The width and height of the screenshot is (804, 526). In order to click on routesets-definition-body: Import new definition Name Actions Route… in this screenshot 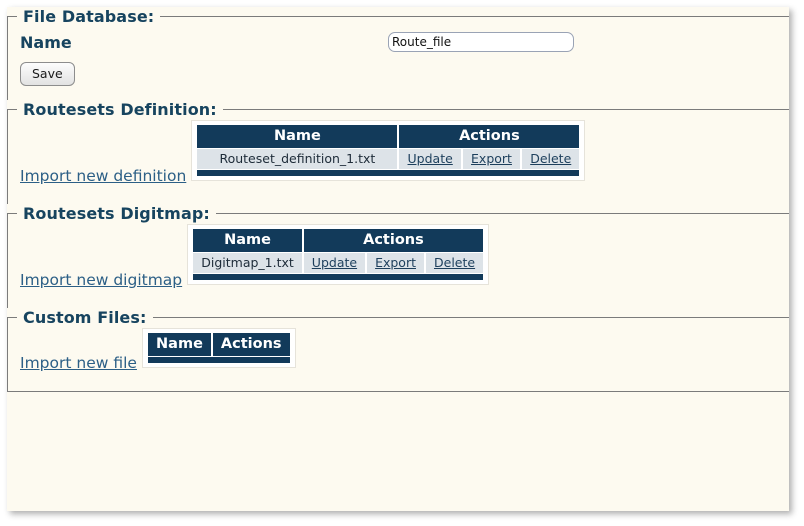, I will do `click(398, 154)`.